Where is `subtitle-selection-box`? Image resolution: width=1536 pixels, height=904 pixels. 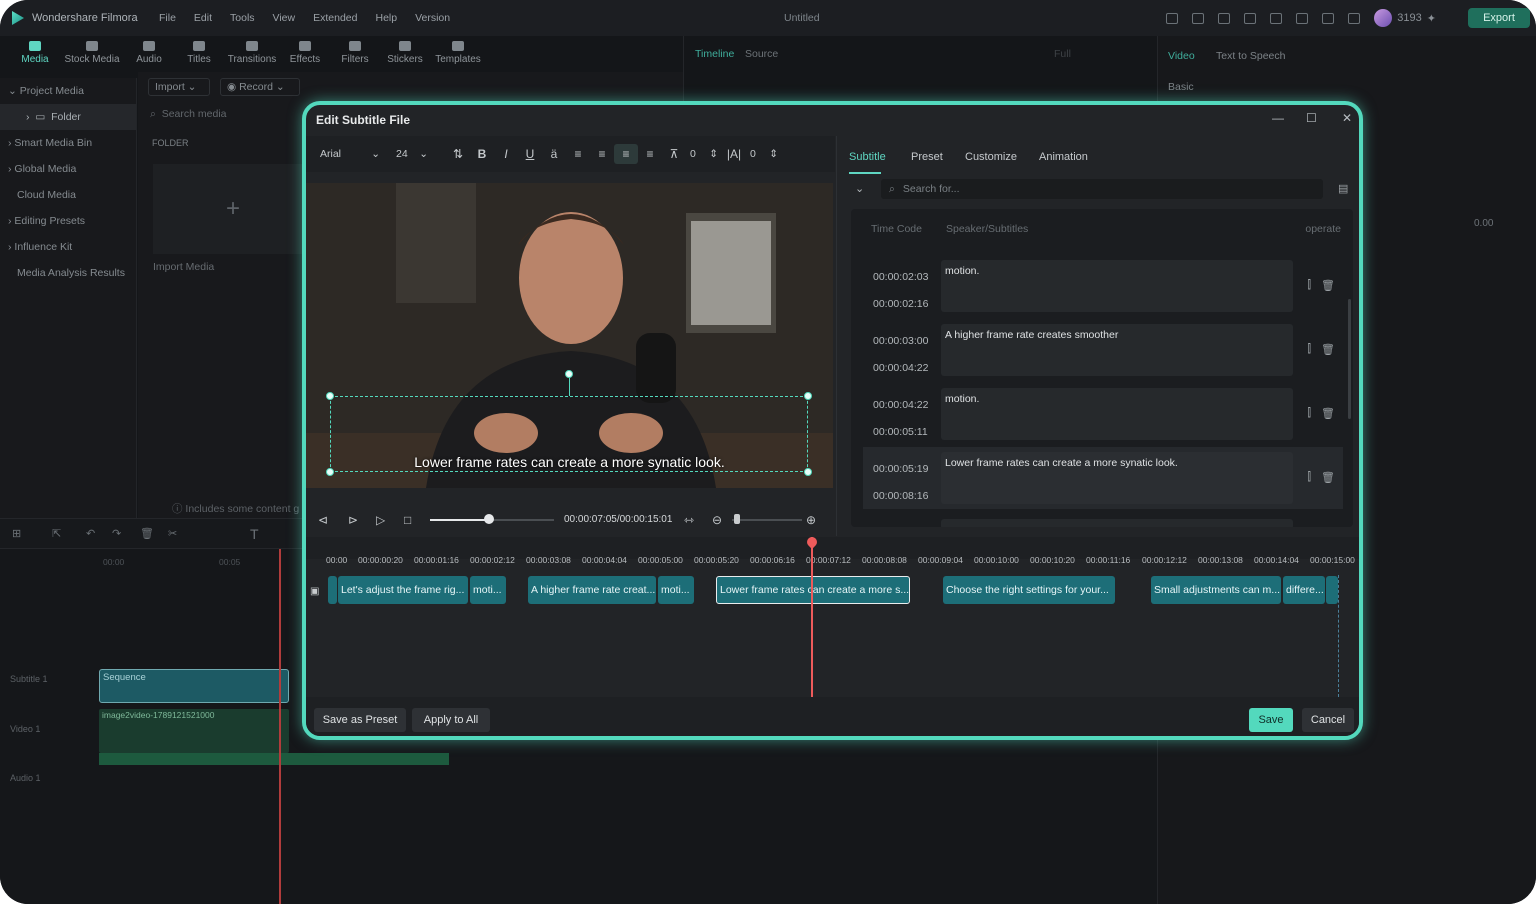 subtitle-selection-box is located at coordinates (569, 434).